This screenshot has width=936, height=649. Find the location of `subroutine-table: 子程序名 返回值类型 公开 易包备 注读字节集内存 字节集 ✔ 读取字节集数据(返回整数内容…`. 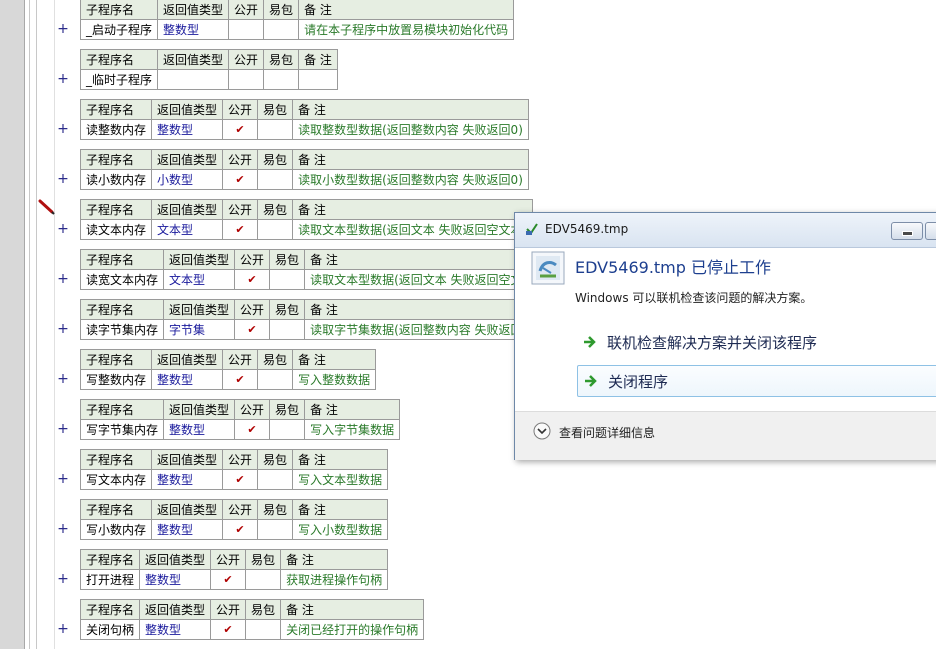

subroutine-table: 子程序名 返回值类型 公开 易包备 注读字节集内存 字节集 ✔ 读取字节集数据(返回整数内容… is located at coordinates (310, 319).